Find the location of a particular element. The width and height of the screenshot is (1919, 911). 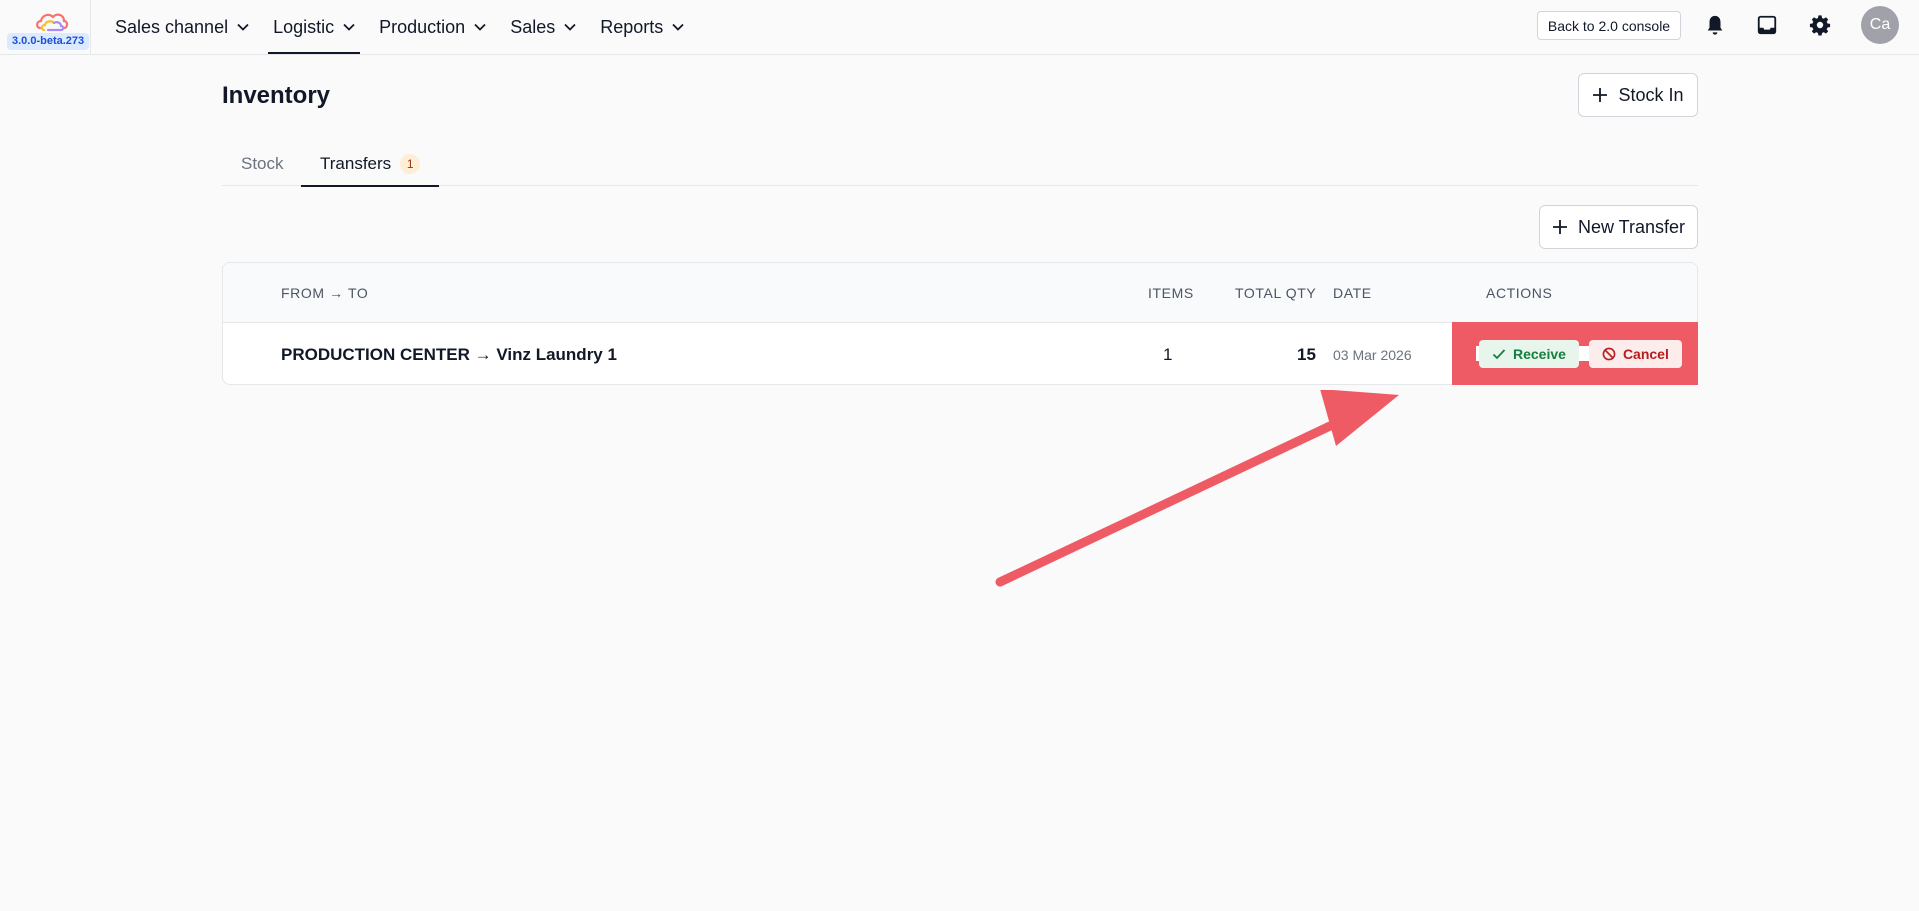

column-header-route: FROM → TO is located at coordinates (325, 293).